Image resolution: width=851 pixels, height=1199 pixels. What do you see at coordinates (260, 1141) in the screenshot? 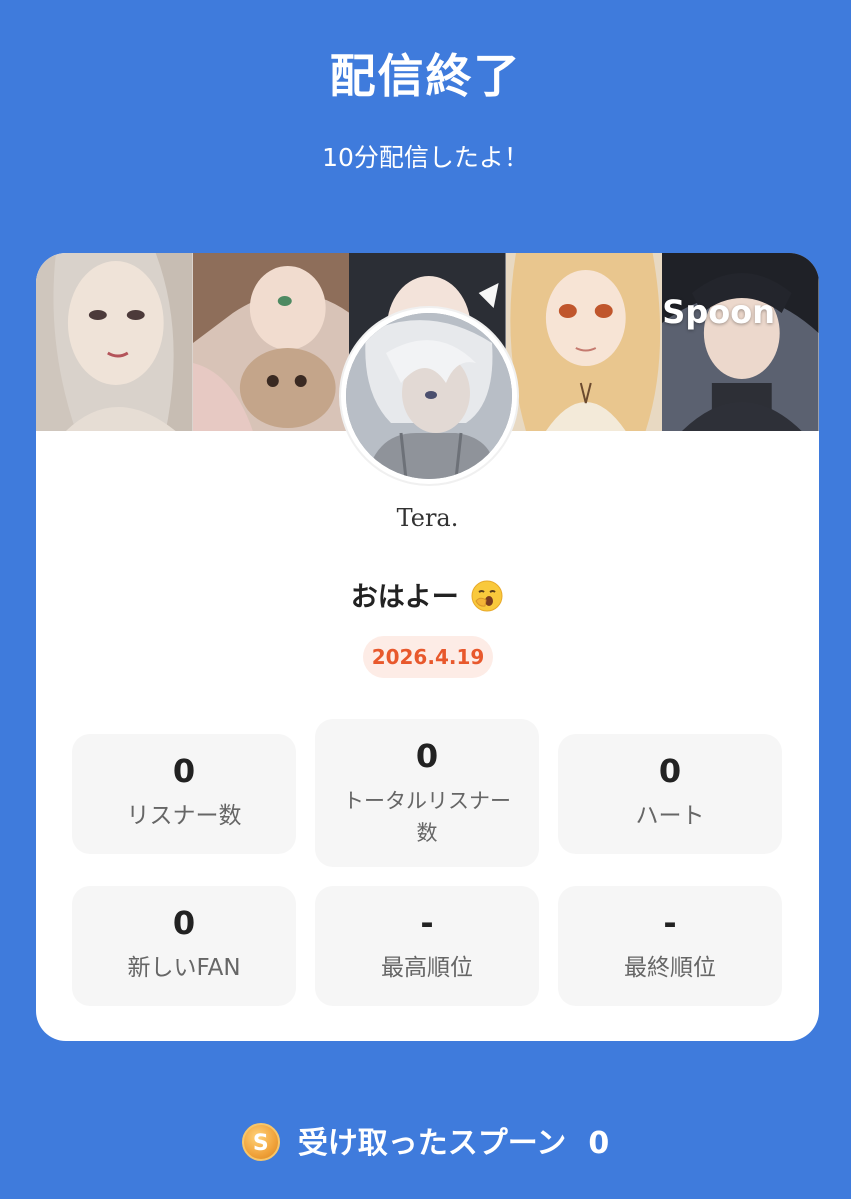
I see `spoon-coin-icon: S` at bounding box center [260, 1141].